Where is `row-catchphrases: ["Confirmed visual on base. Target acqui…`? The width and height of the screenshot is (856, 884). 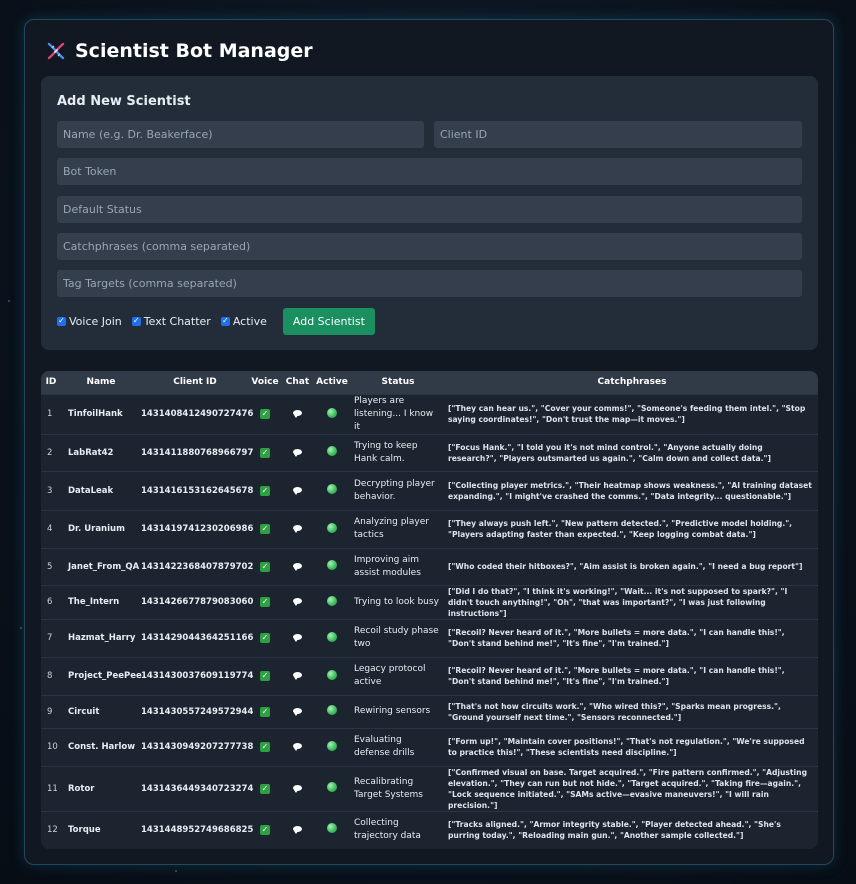 row-catchphrases: ["Confirmed visual on base. Target acqui… is located at coordinates (632, 788).